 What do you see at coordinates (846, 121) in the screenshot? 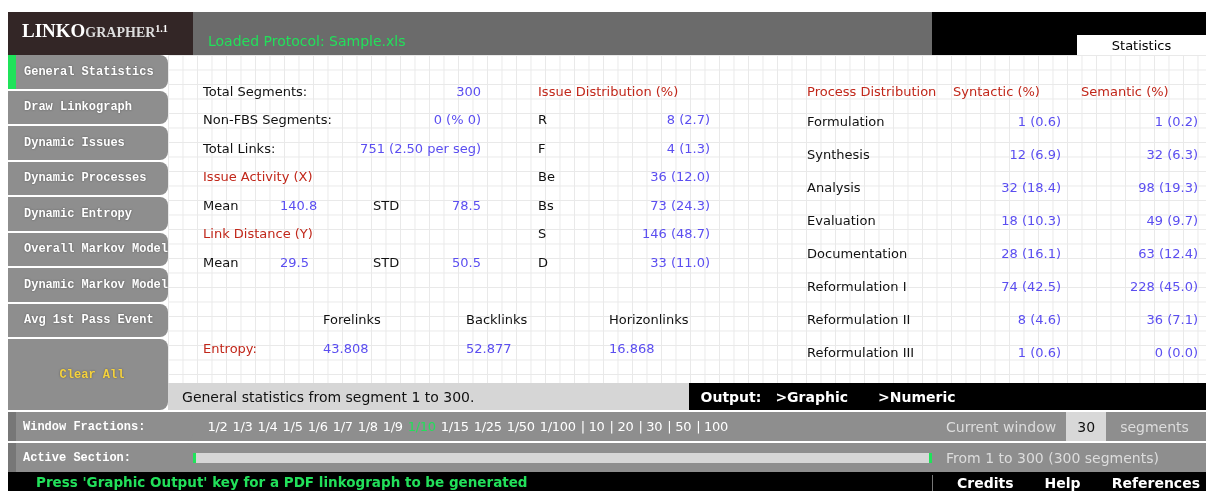
I see `stat-label: Formulation` at bounding box center [846, 121].